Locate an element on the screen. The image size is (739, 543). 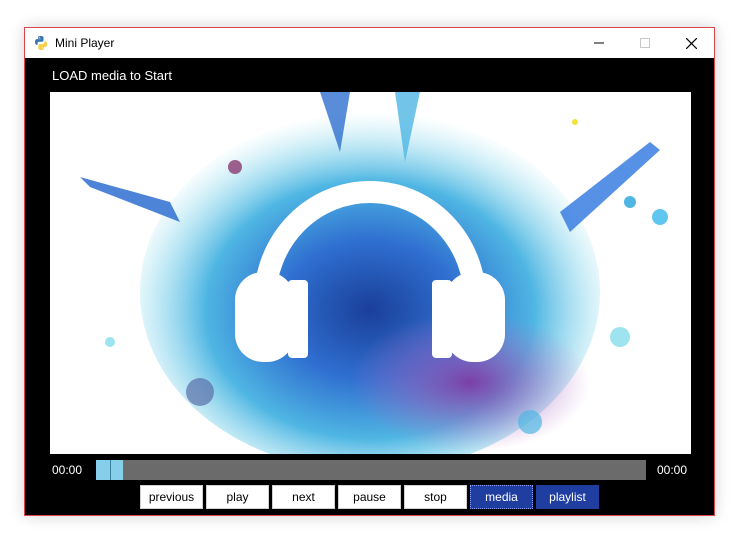
previous-button: previous is located at coordinates (171, 497).